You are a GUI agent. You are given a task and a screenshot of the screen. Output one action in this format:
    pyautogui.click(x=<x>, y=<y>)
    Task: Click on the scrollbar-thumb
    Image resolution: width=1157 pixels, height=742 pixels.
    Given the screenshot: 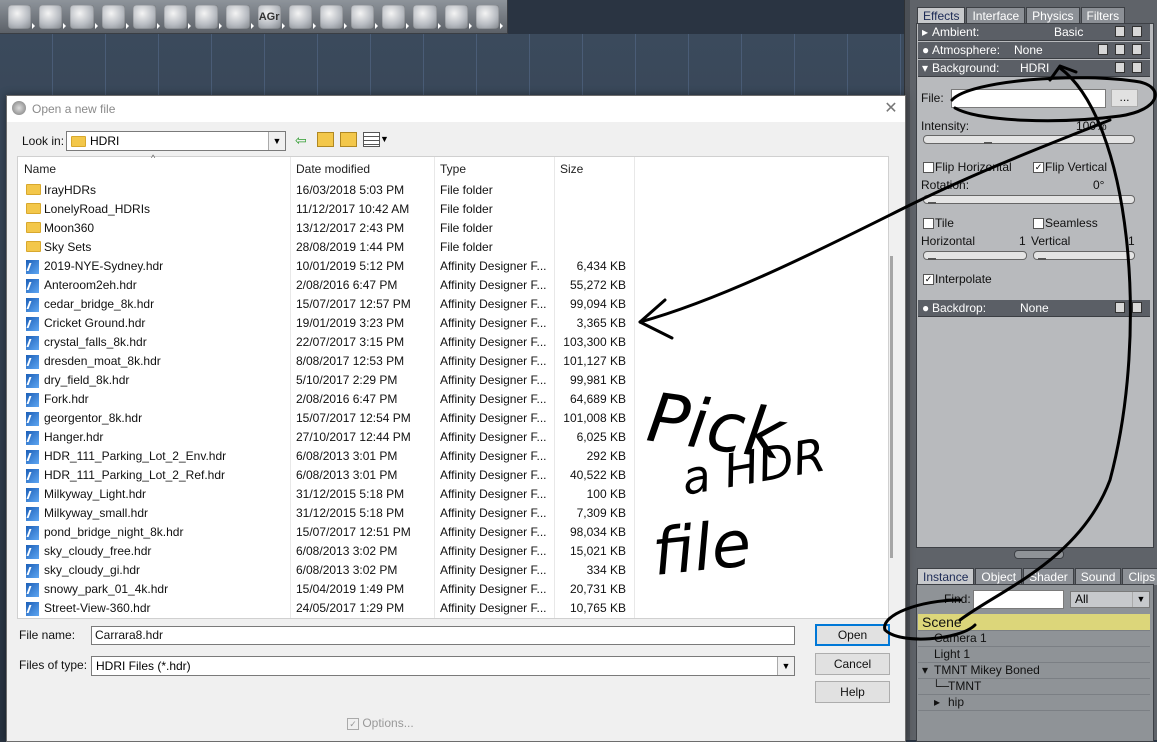 What is the action you would take?
    pyautogui.click(x=891, y=407)
    